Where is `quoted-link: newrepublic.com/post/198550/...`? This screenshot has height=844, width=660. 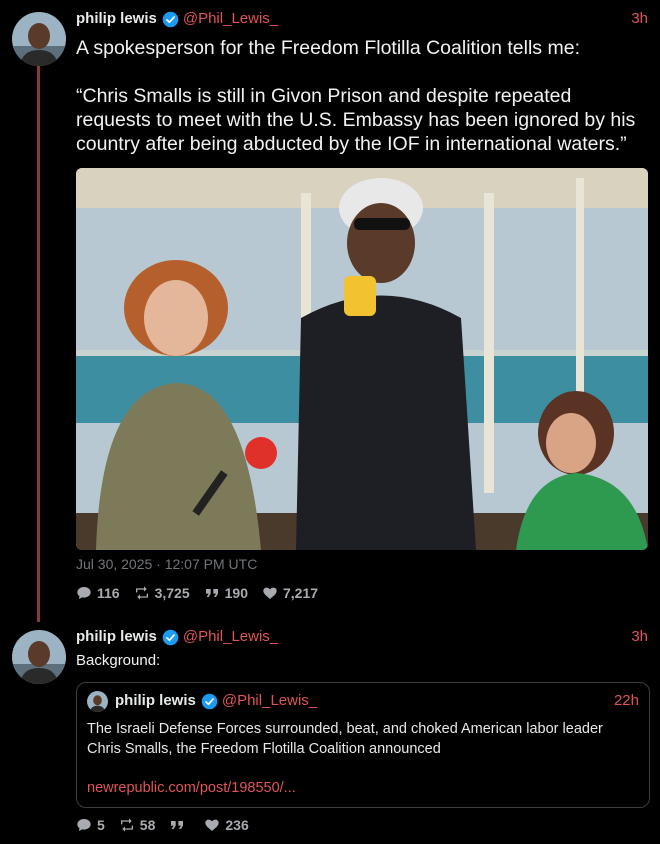
quoted-link: newrepublic.com/post/198550/... is located at coordinates (191, 788).